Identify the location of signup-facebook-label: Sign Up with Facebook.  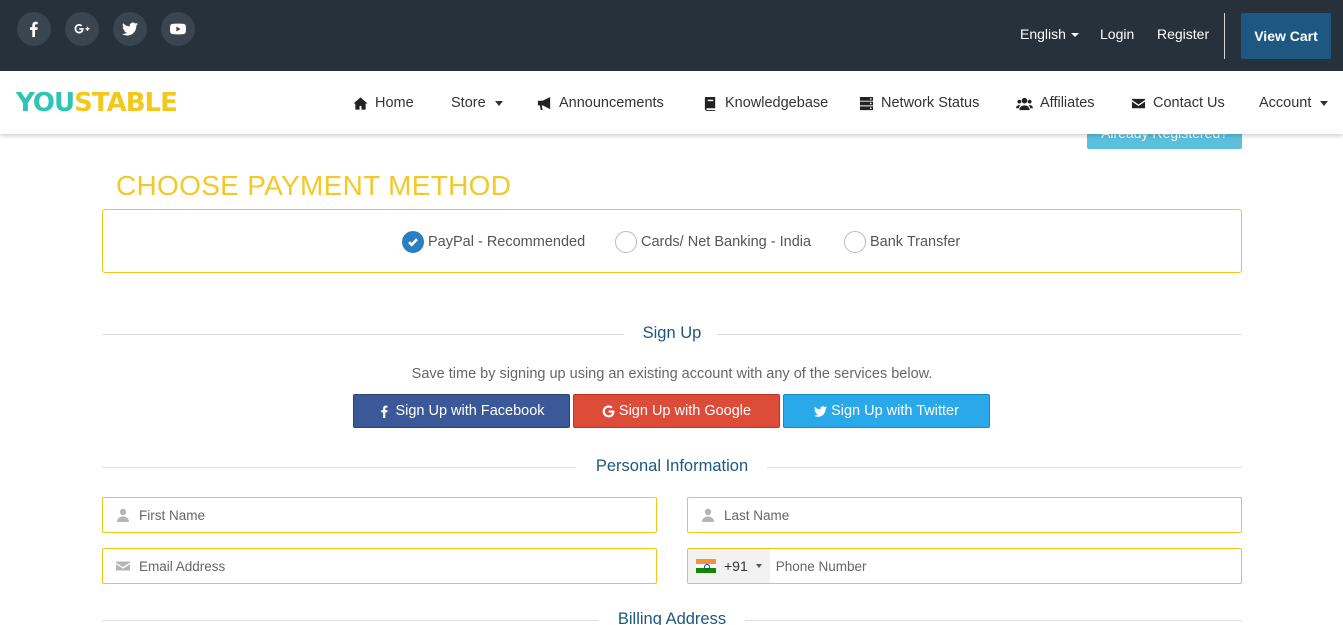
(470, 411).